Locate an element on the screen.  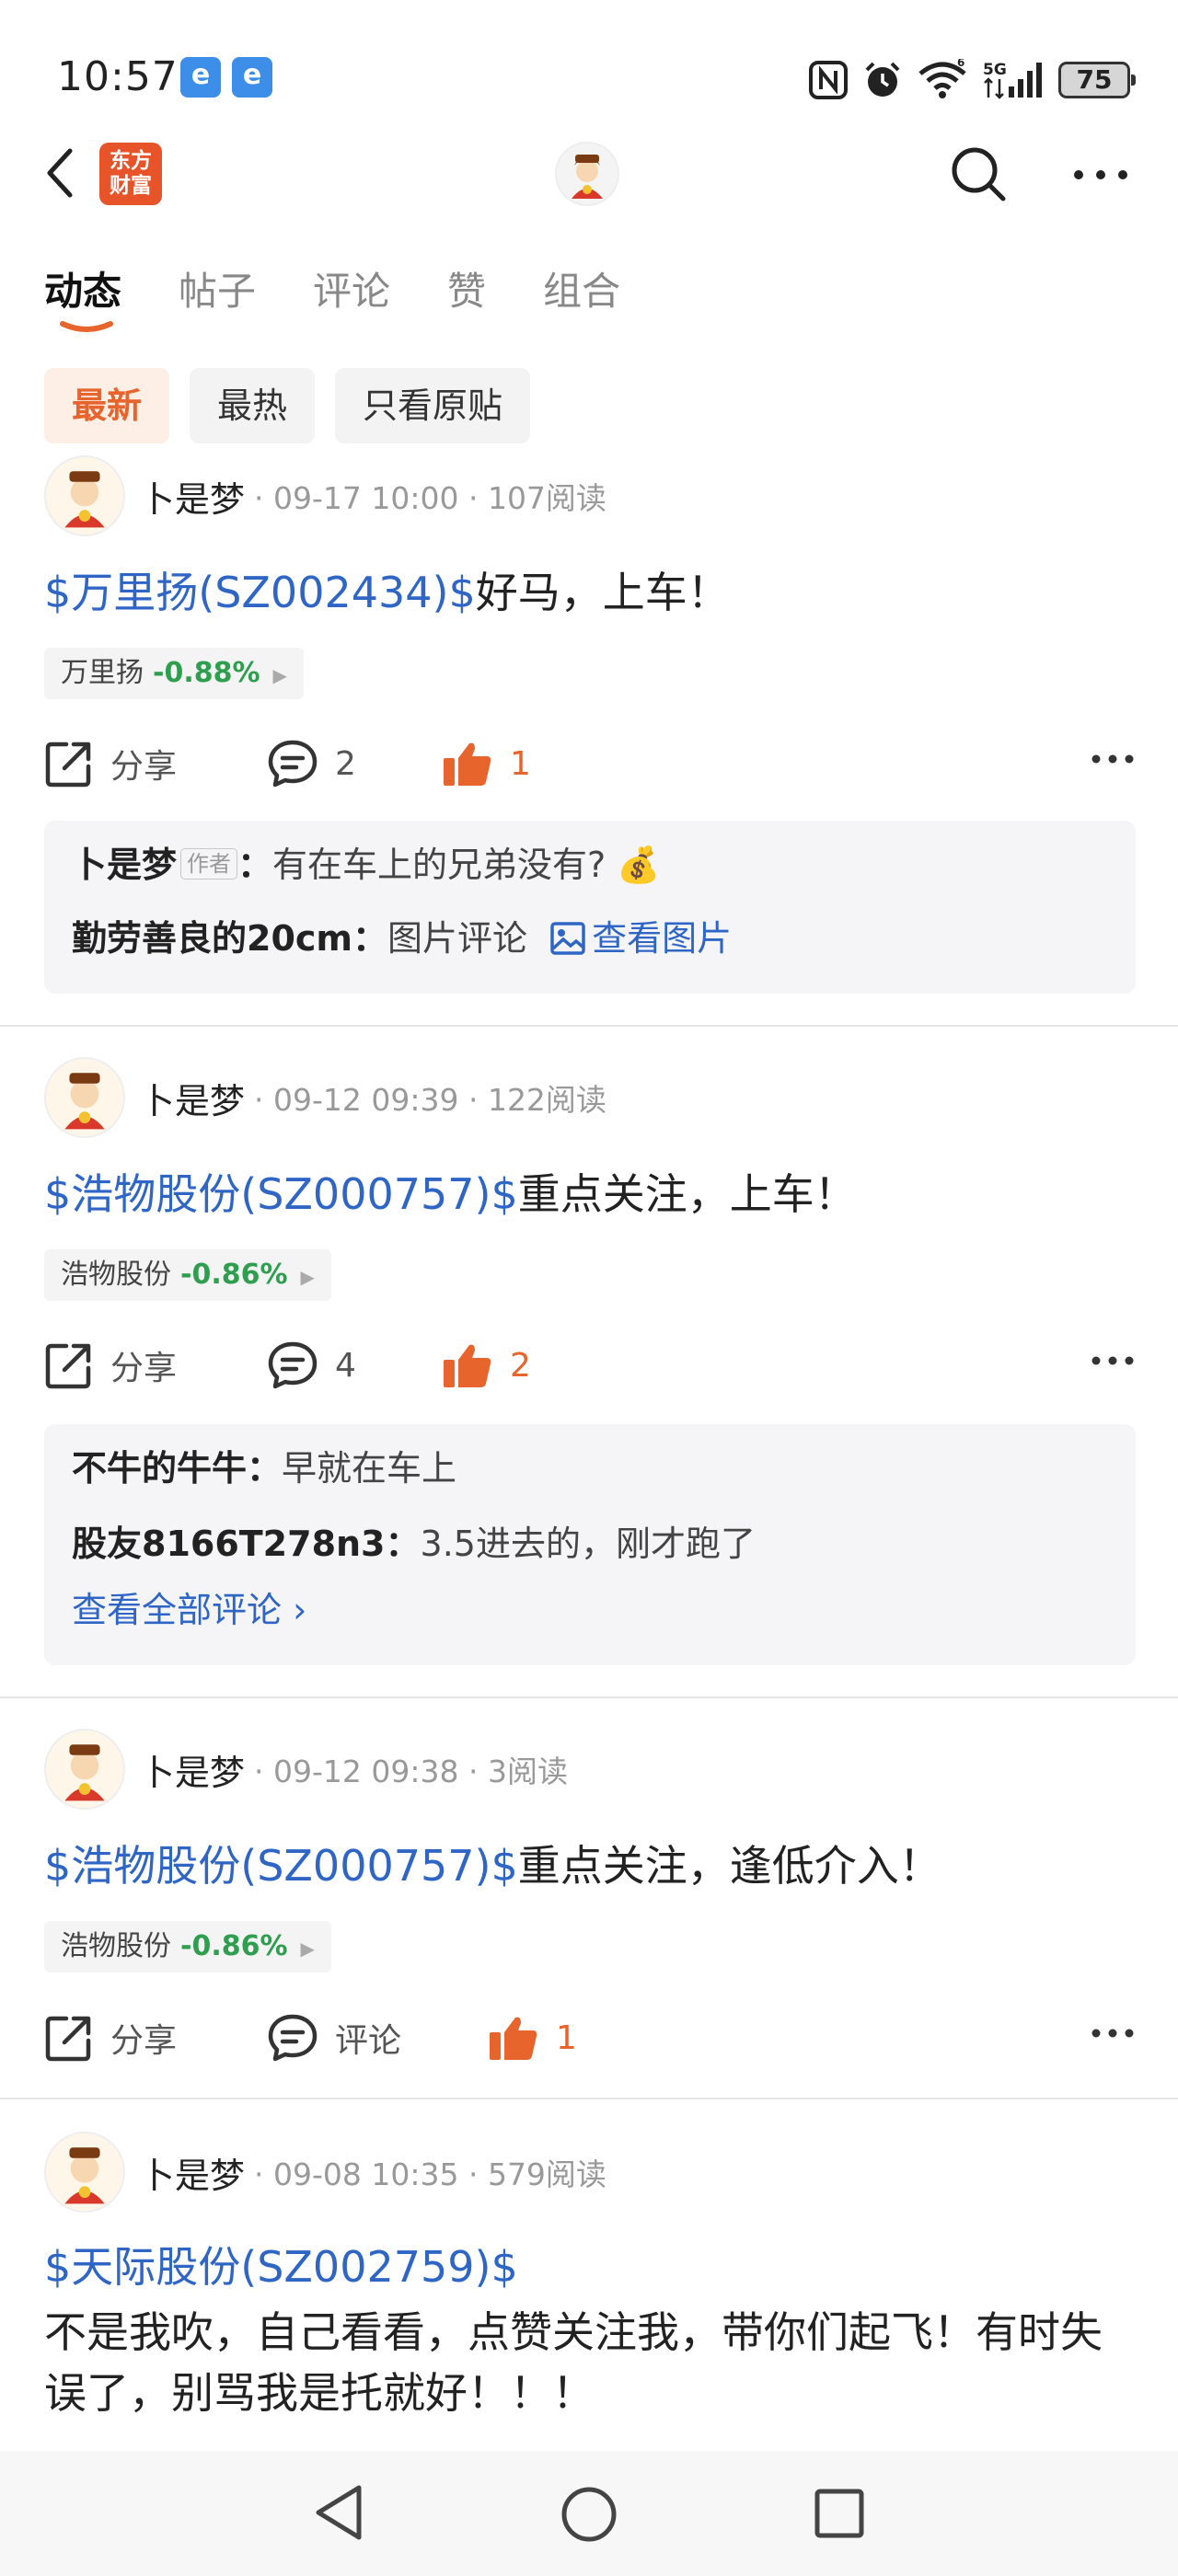
nav-home-icon is located at coordinates (589, 2514).